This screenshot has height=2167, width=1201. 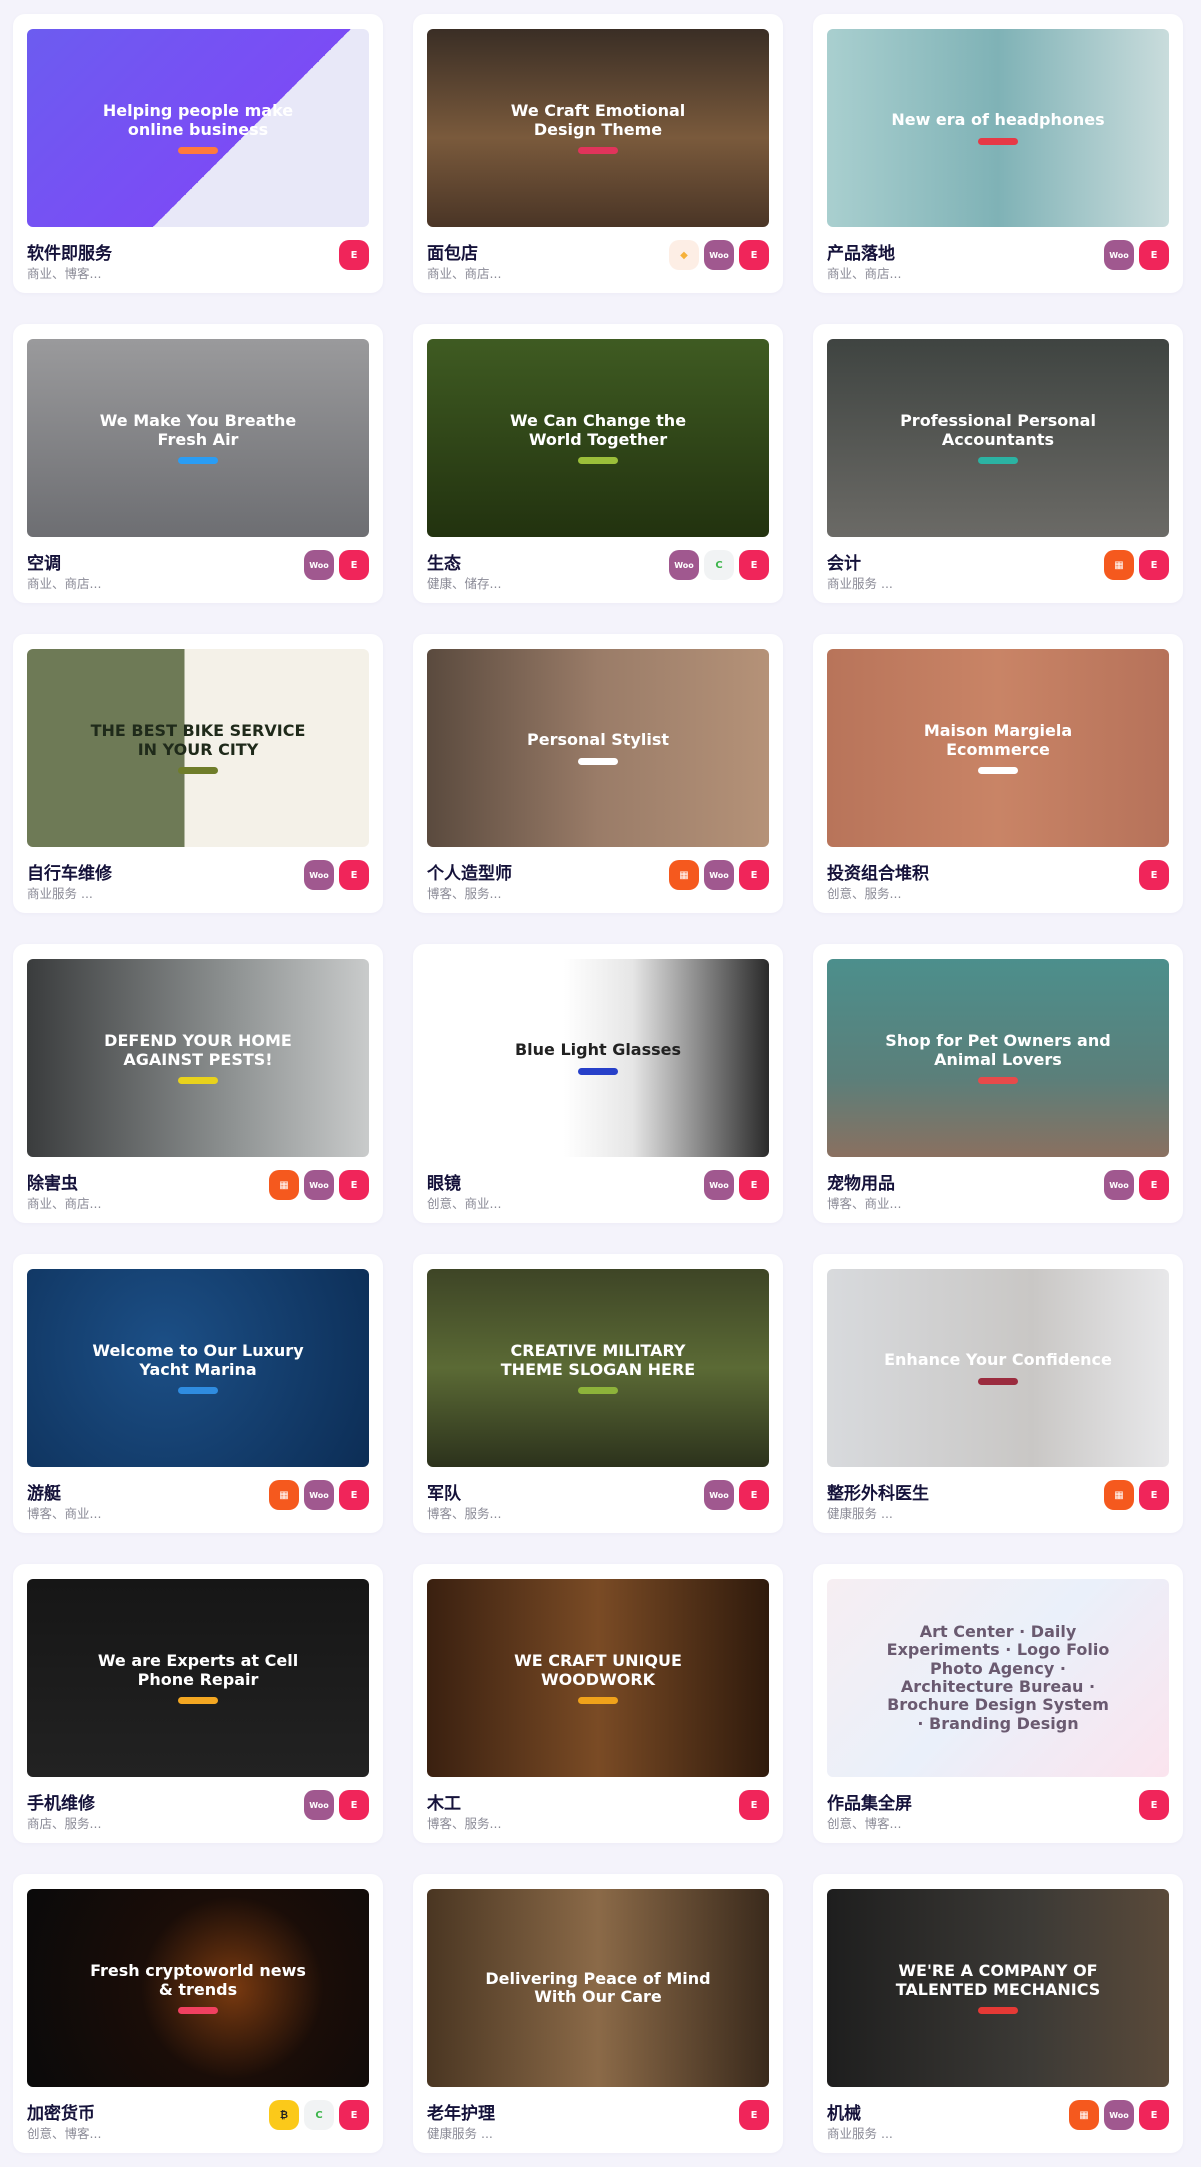 I want to click on template-card: WE CRAFT UNIQUE WOODWORK 木工 博客、服务... E, so click(x=598, y=1703).